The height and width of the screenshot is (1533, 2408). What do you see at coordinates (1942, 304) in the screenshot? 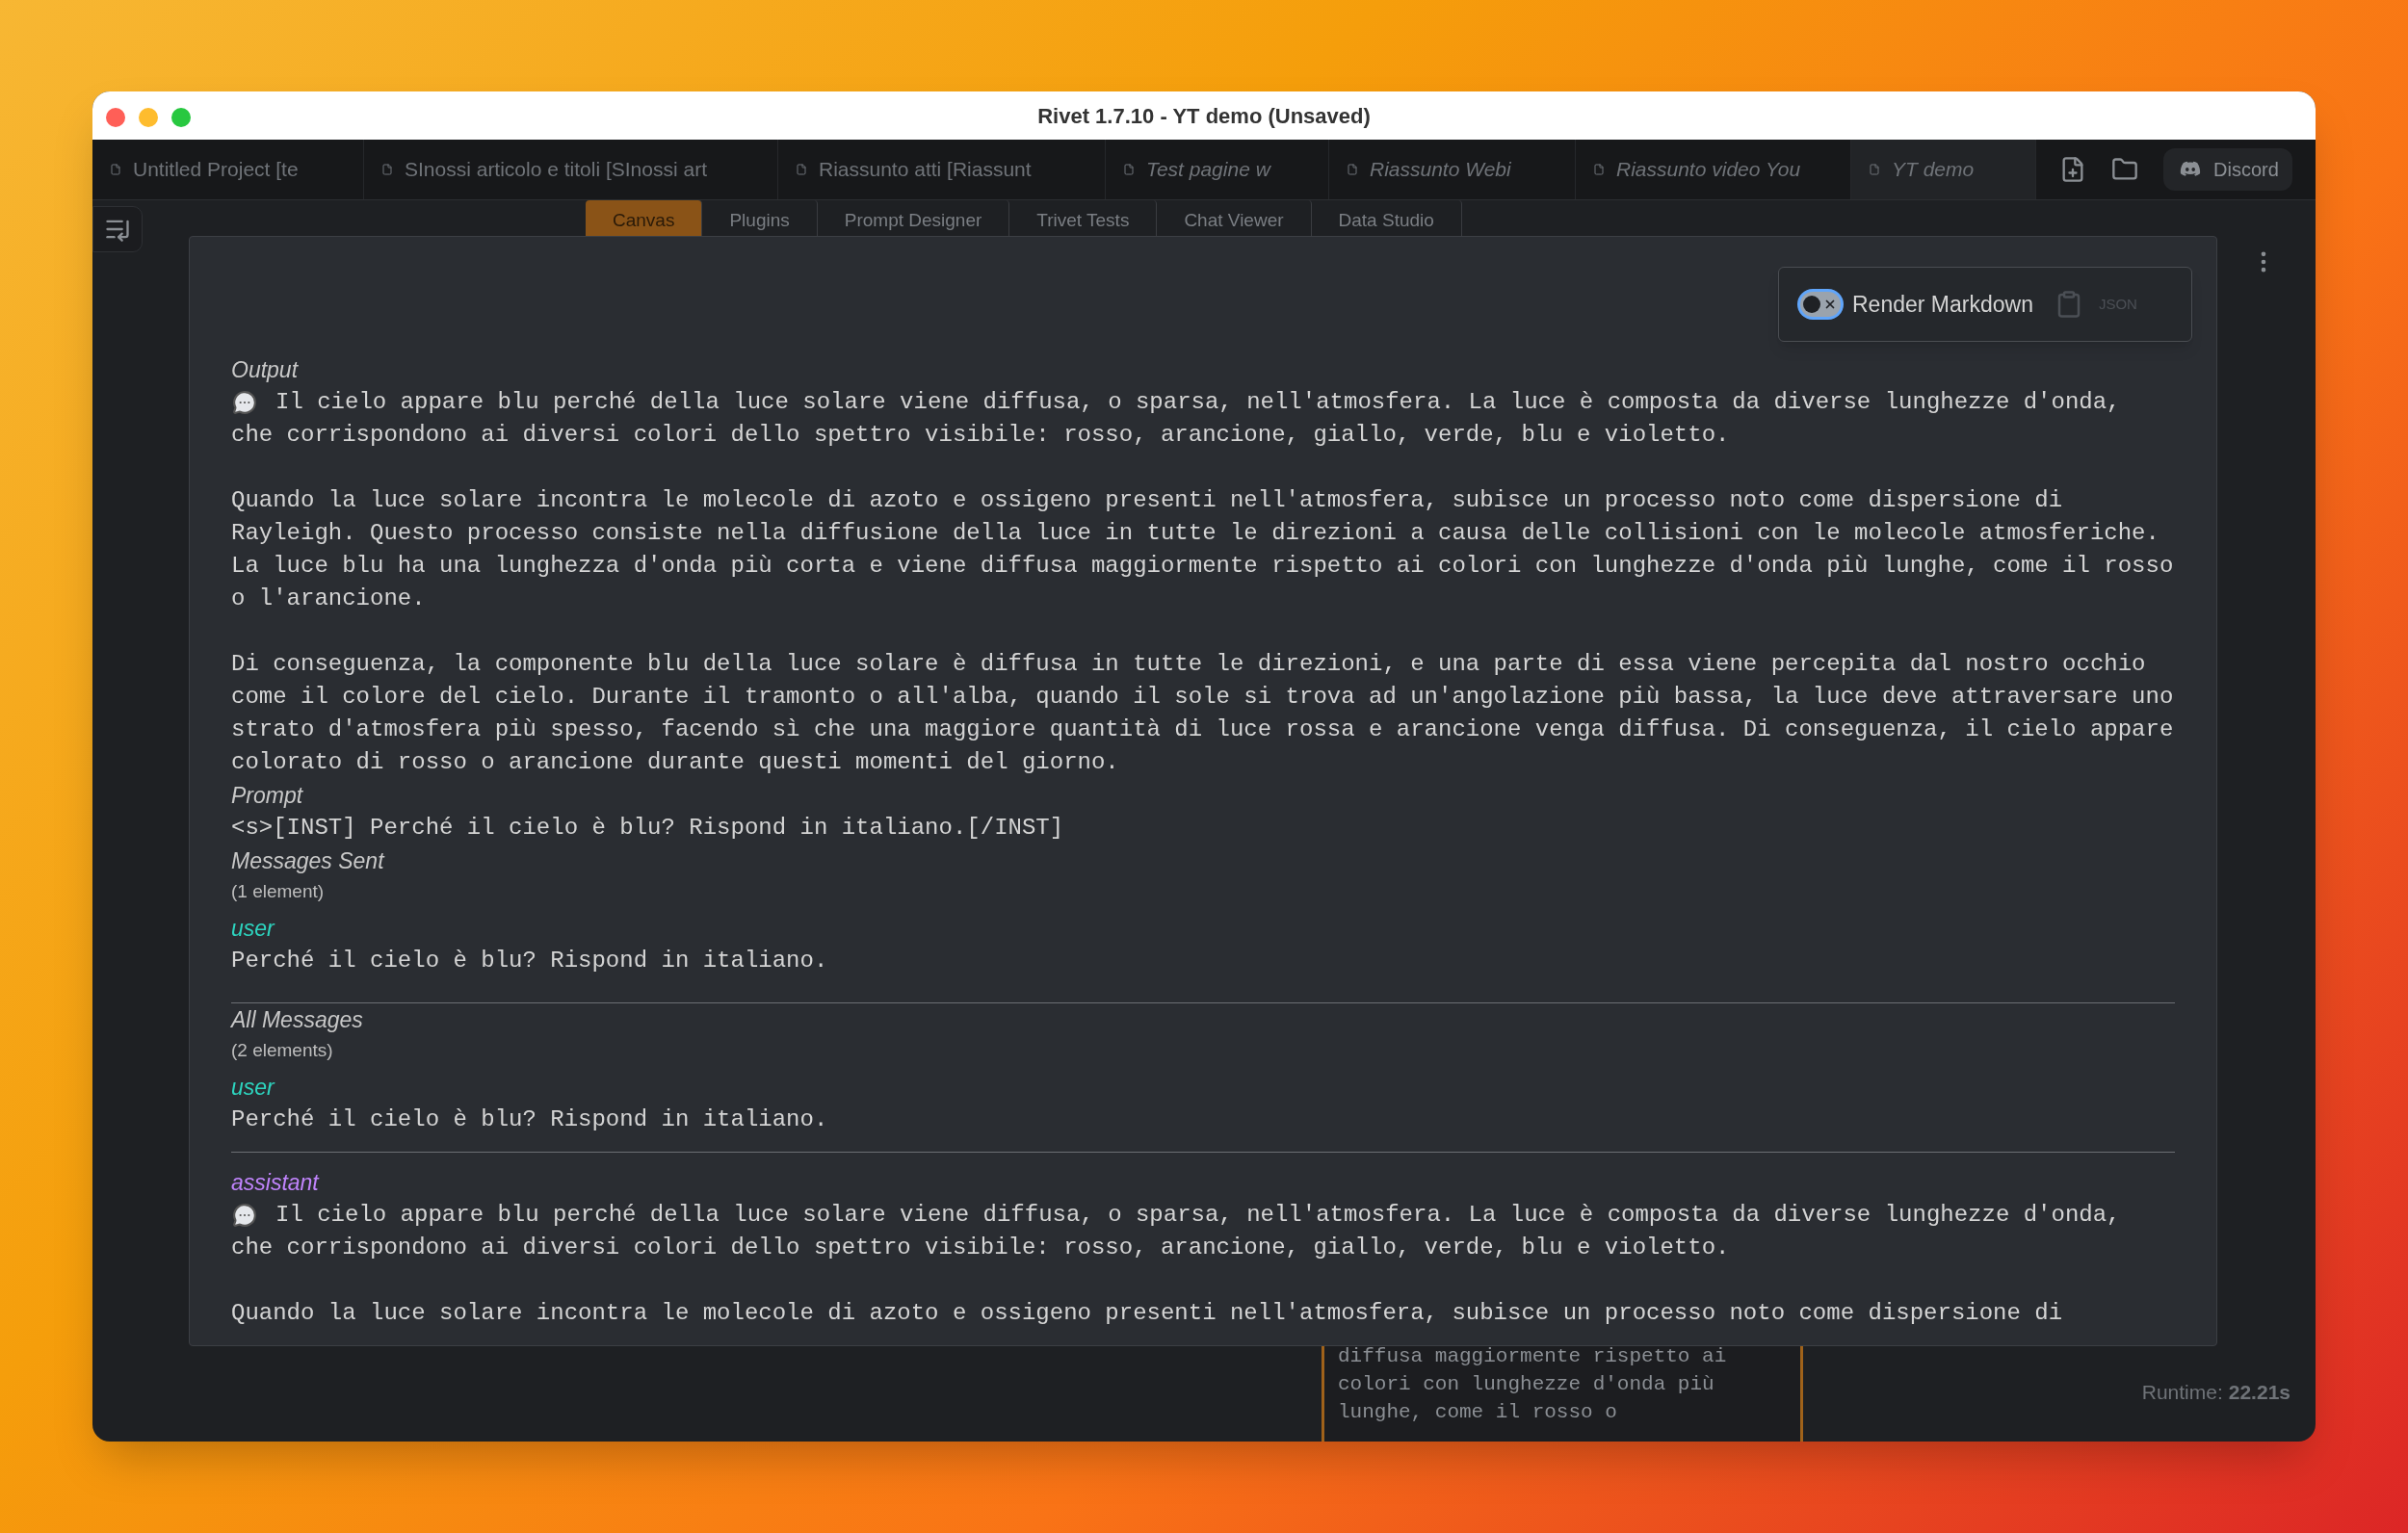
I see `toggle-label: Render Markdown` at bounding box center [1942, 304].